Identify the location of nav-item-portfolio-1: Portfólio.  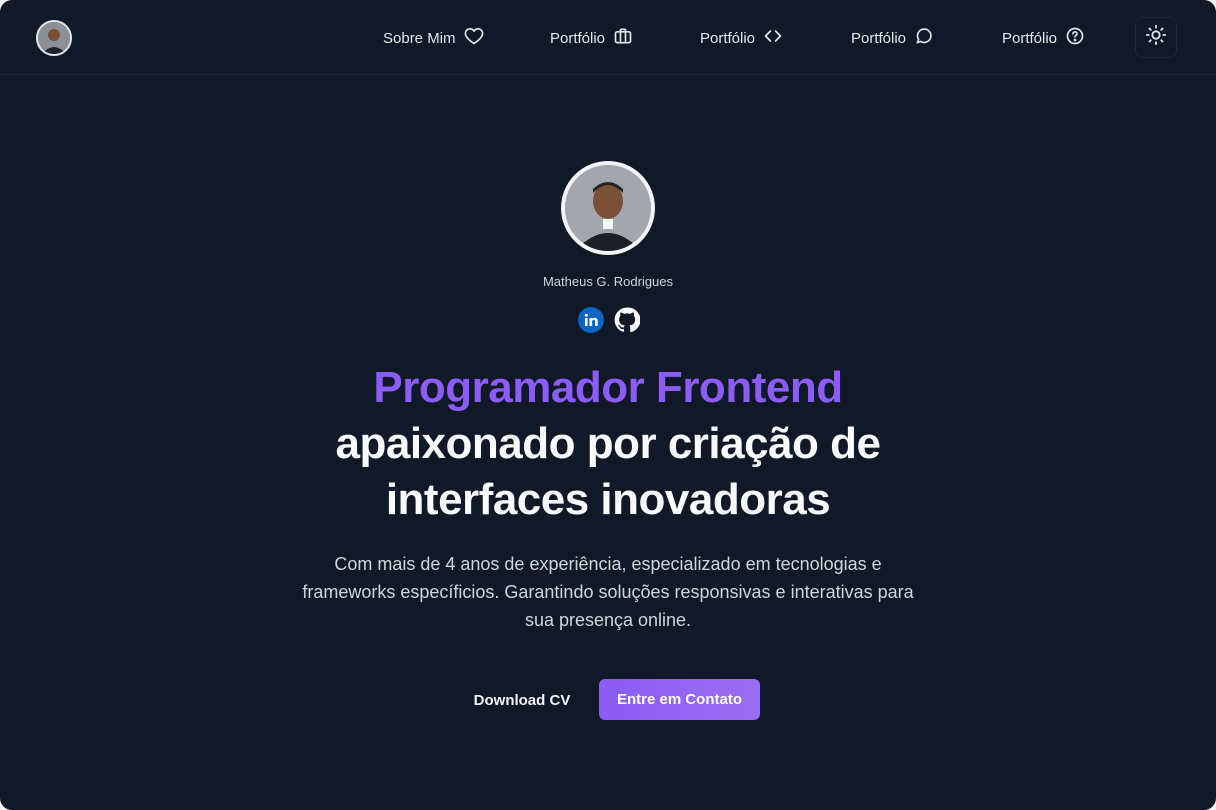
(591, 38).